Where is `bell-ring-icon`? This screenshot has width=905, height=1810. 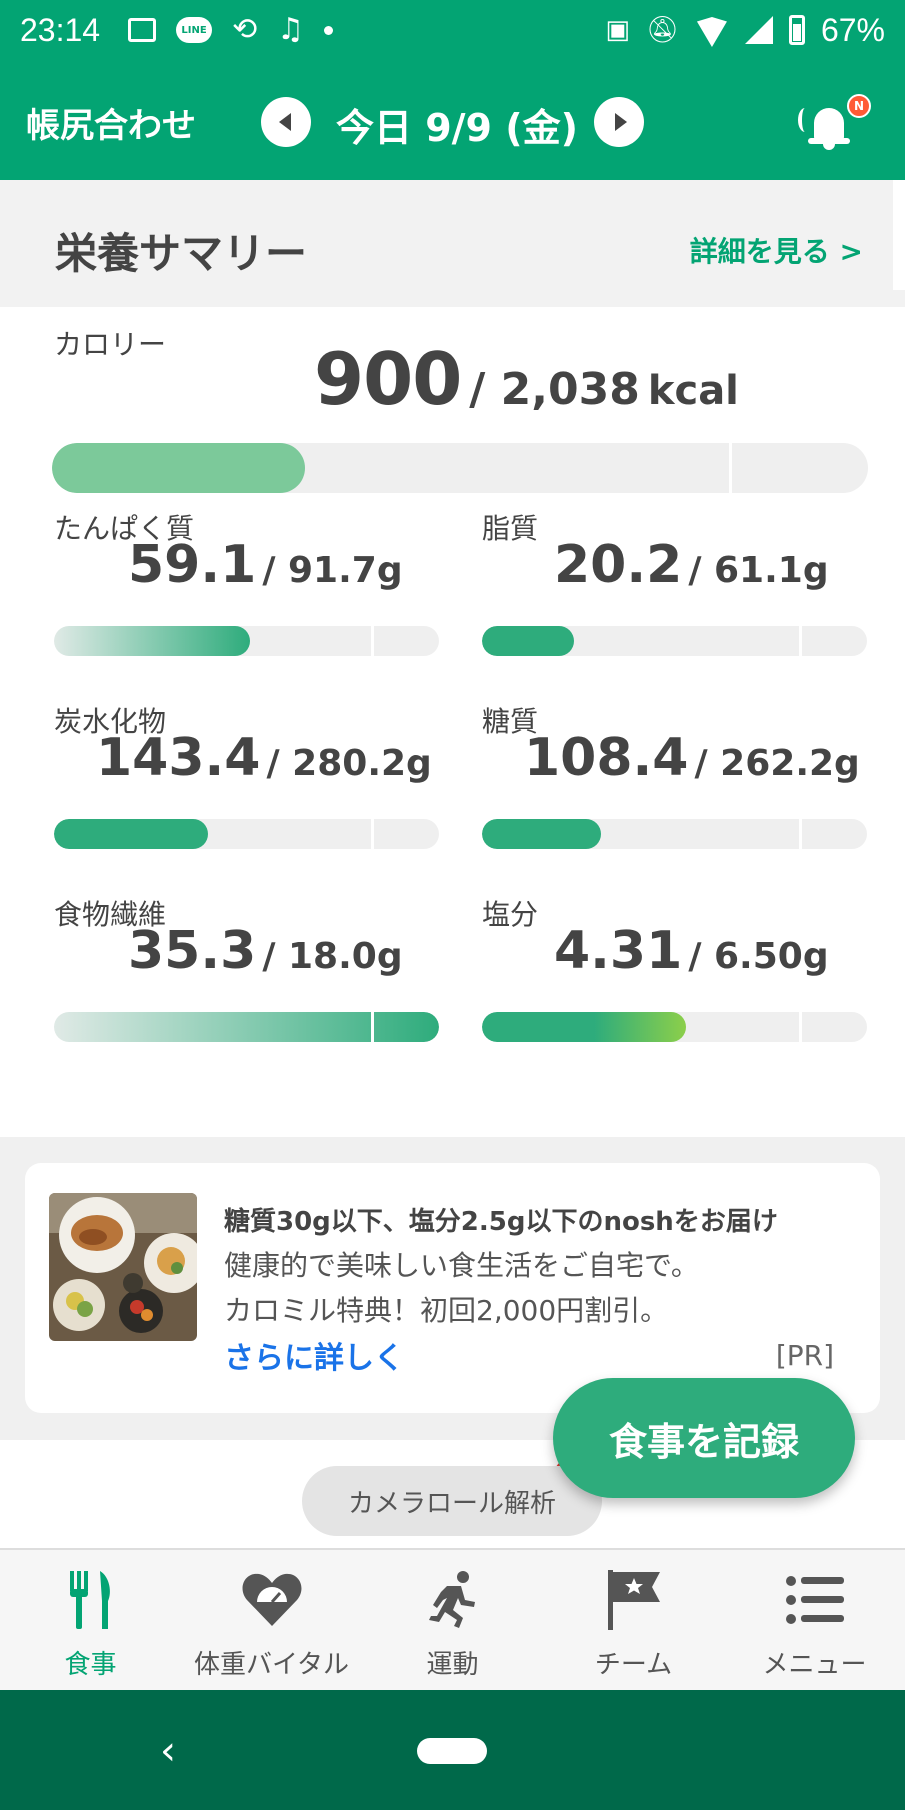 bell-ring-icon is located at coordinates (805, 120).